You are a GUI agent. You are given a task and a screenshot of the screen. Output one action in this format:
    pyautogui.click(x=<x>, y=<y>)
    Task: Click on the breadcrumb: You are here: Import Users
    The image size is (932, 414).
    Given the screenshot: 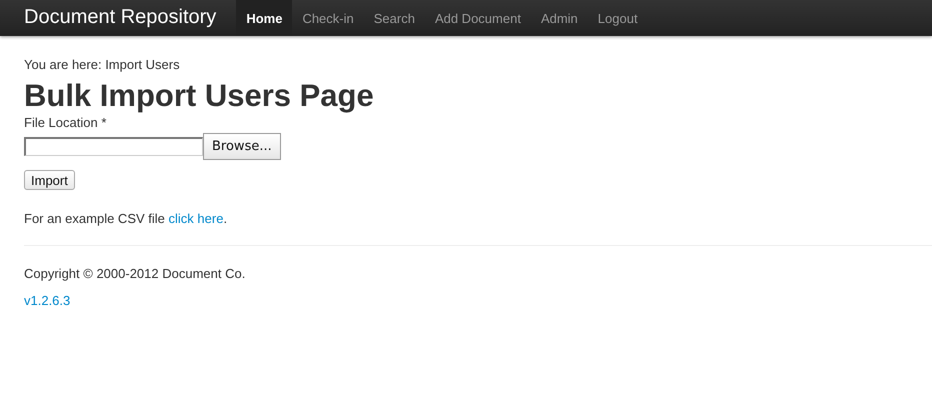 What is the action you would take?
    pyautogui.click(x=102, y=65)
    